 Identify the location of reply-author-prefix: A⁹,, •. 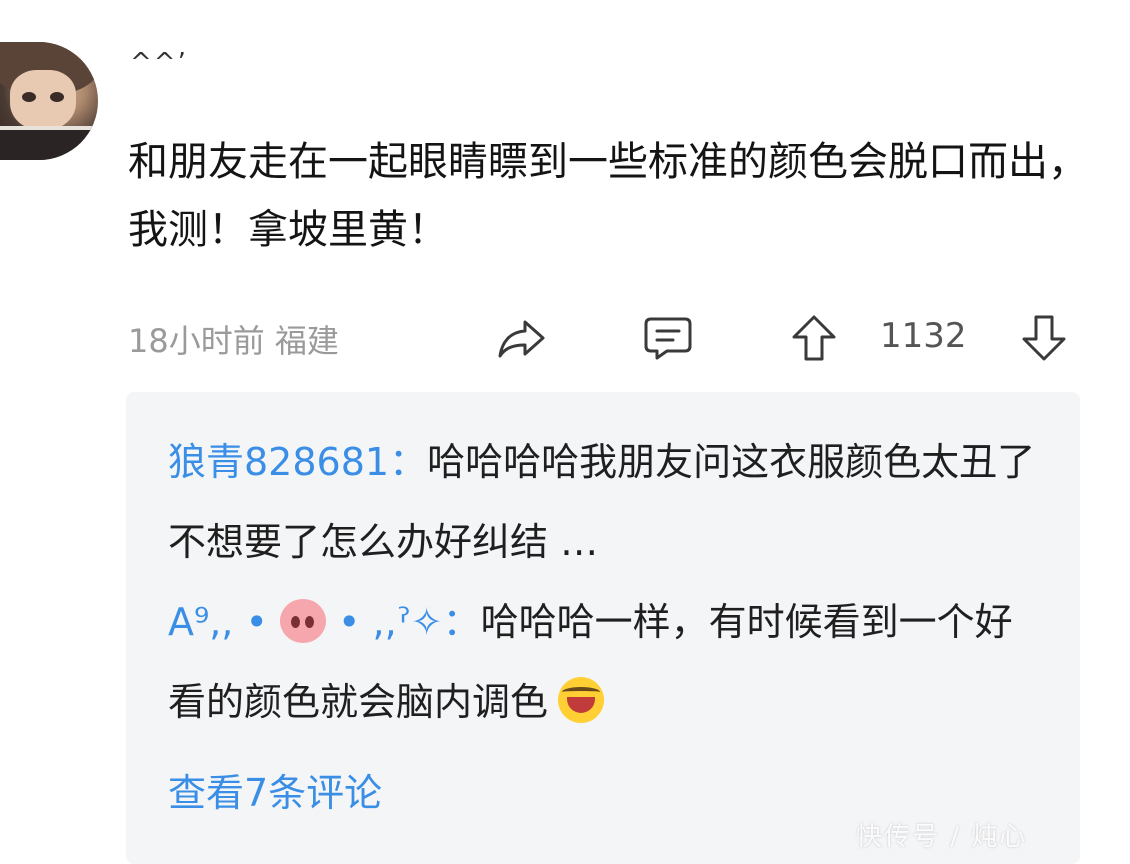
(224, 622).